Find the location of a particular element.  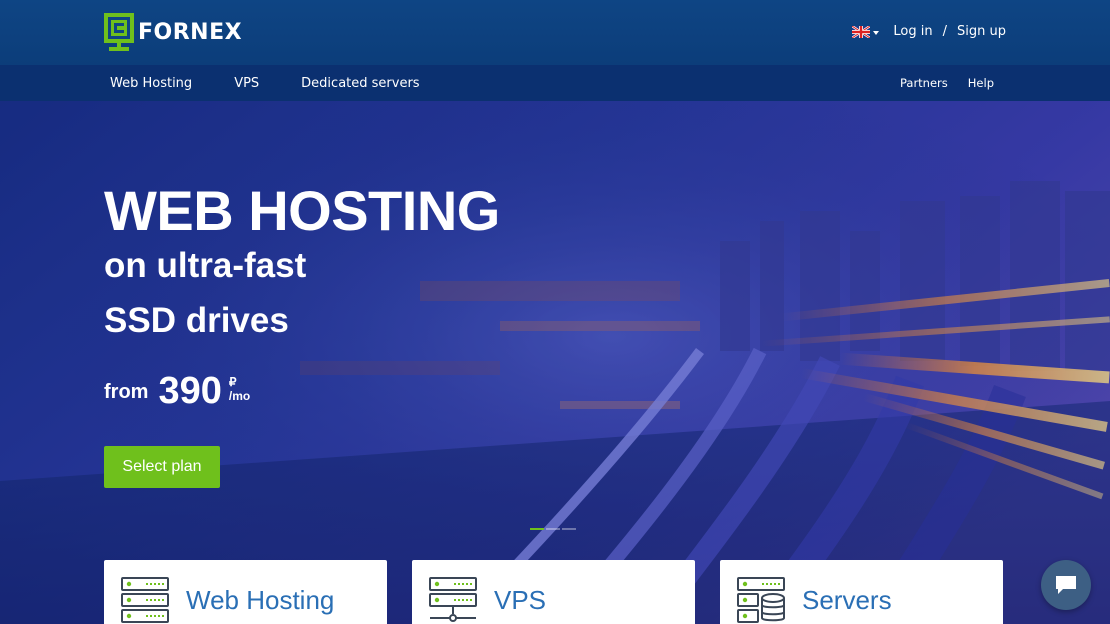

fornex-logo-icon is located at coordinates (119, 32).